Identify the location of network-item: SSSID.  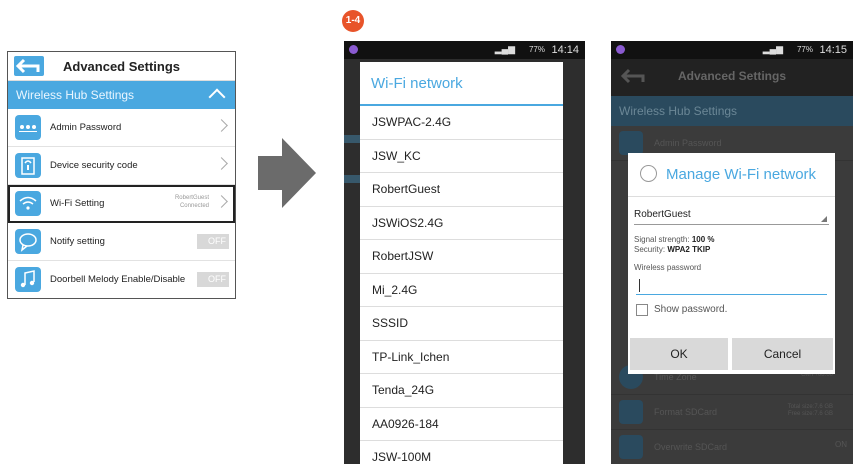
(461, 324).